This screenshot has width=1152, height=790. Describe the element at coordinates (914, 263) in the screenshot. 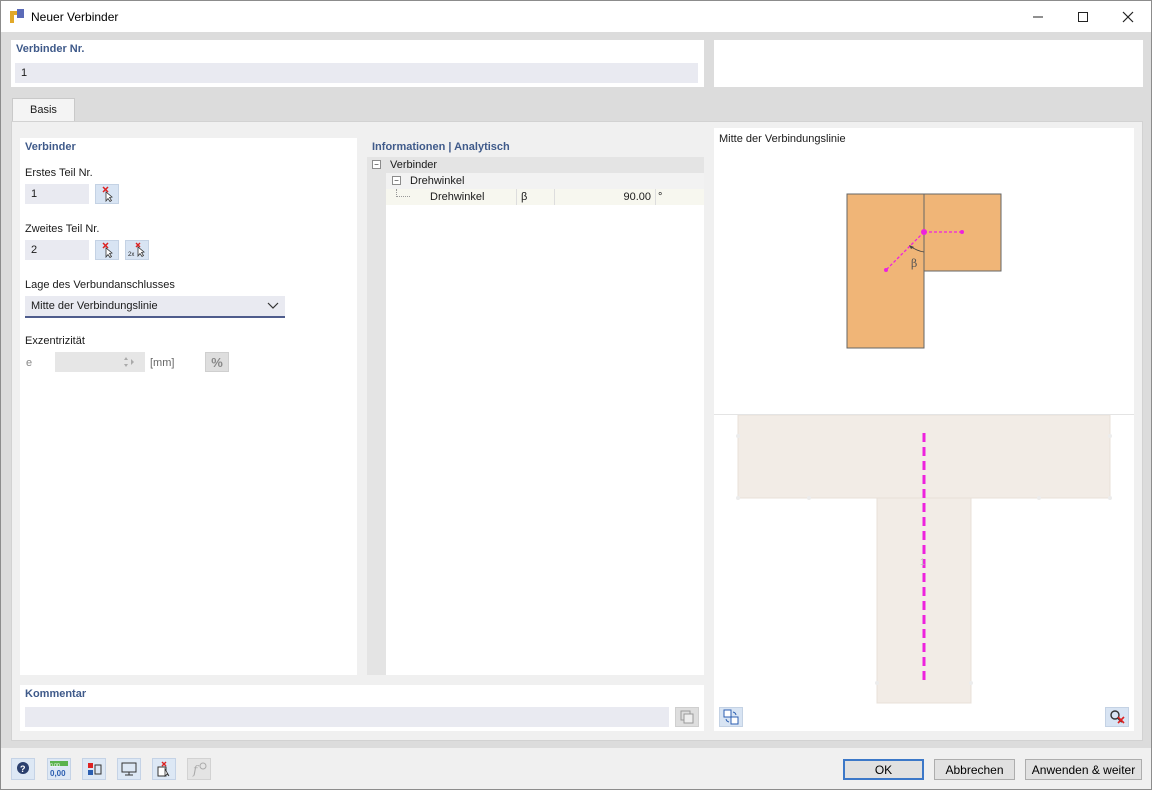

I see `beta-label: β` at that location.